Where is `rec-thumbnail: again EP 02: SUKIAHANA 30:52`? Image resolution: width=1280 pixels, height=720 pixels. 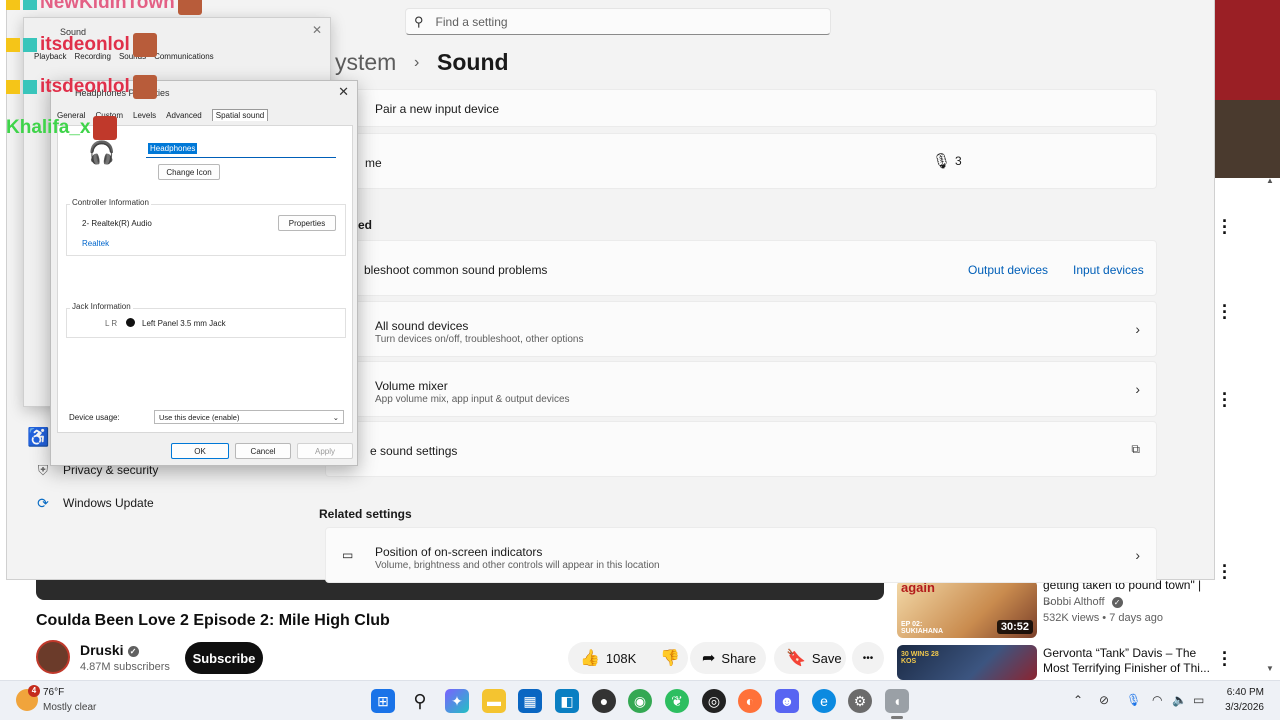 rec-thumbnail: again EP 02: SUKIAHANA 30:52 is located at coordinates (967, 609).